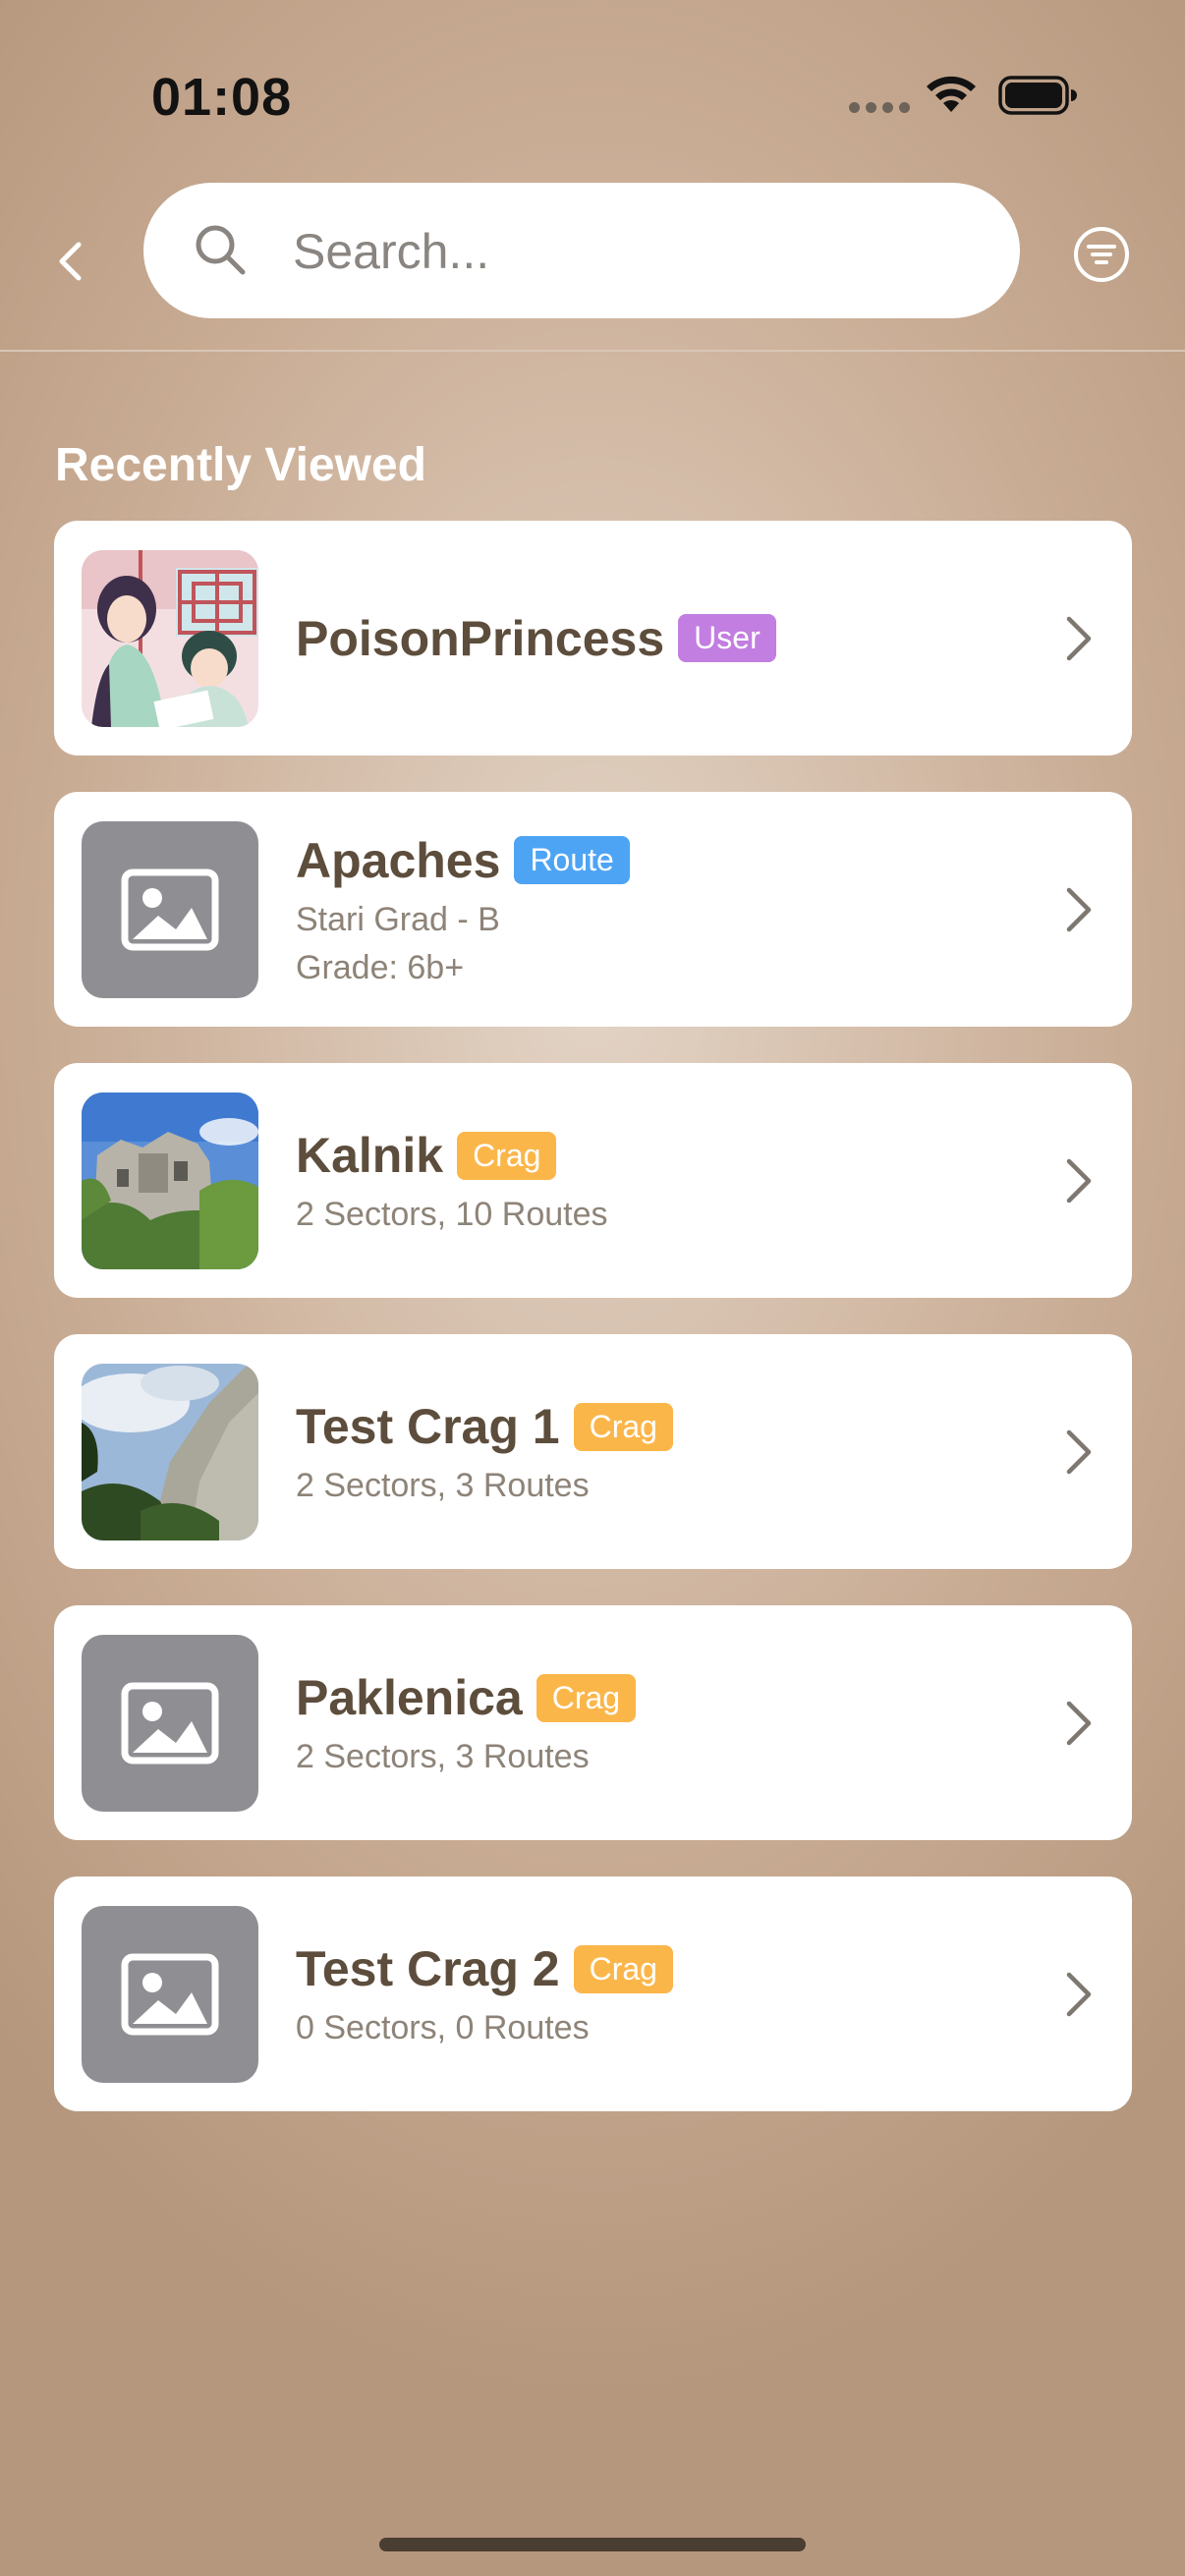 This screenshot has height=2576, width=1185. Describe the element at coordinates (170, 638) in the screenshot. I see `avatar` at that location.